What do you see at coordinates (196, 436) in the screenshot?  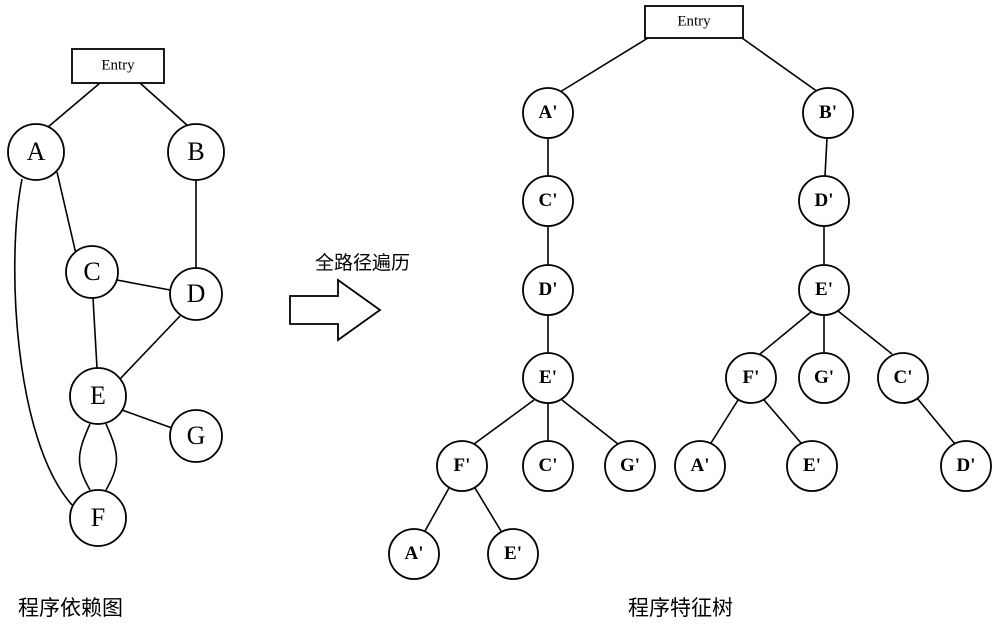 I see `left-node-G` at bounding box center [196, 436].